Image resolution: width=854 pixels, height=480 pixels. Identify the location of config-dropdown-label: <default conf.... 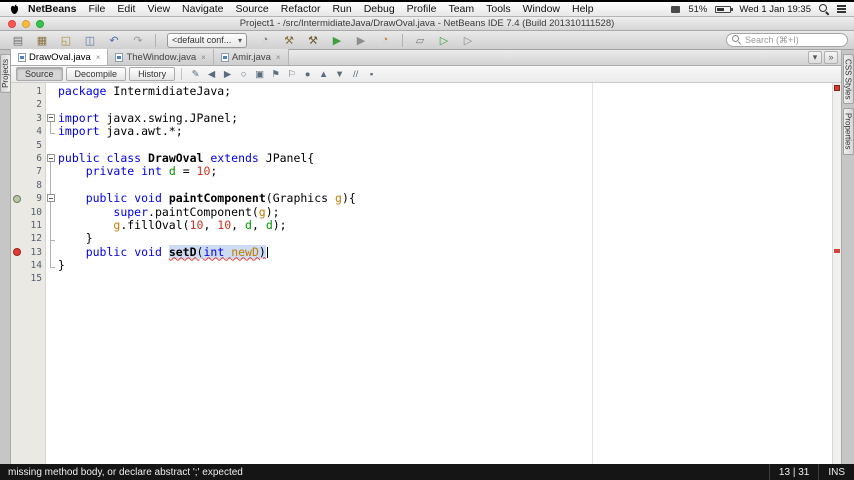
(202, 40).